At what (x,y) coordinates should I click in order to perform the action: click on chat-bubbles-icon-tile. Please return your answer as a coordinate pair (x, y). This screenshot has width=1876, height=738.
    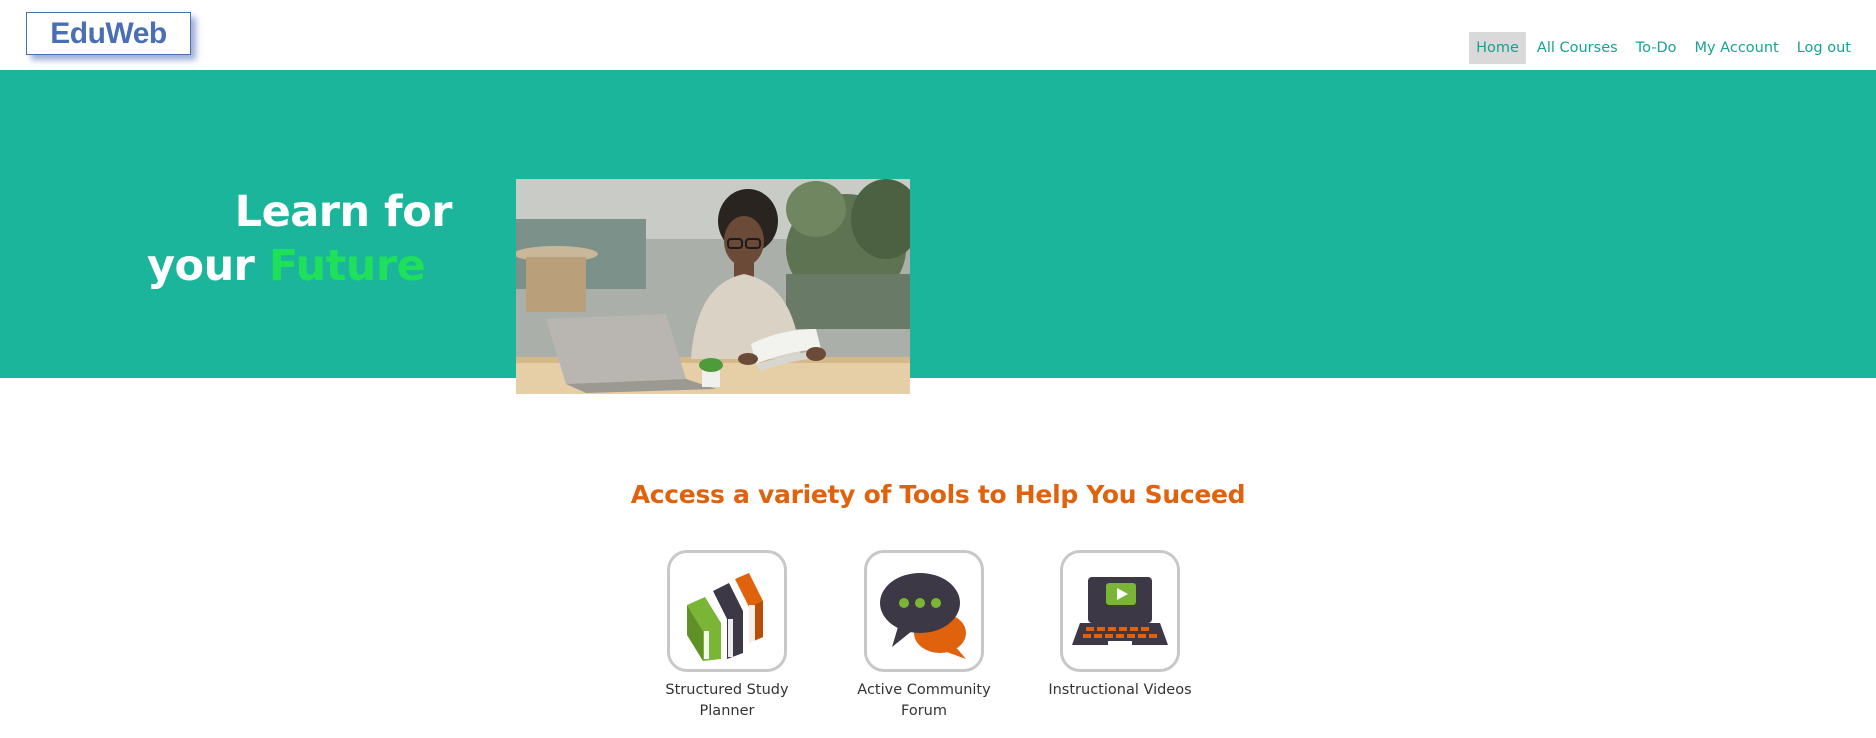
    Looking at the image, I should click on (924, 611).